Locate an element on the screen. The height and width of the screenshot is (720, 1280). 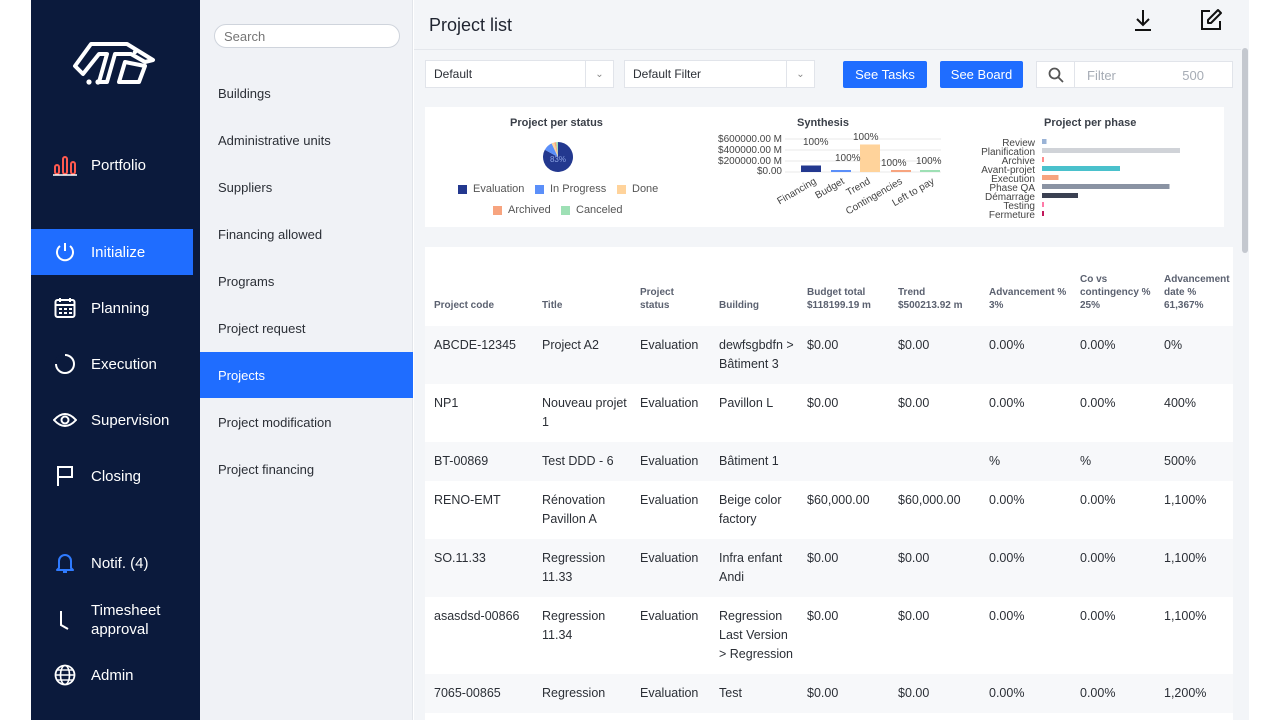
bar-chart-icon is located at coordinates (65, 165).